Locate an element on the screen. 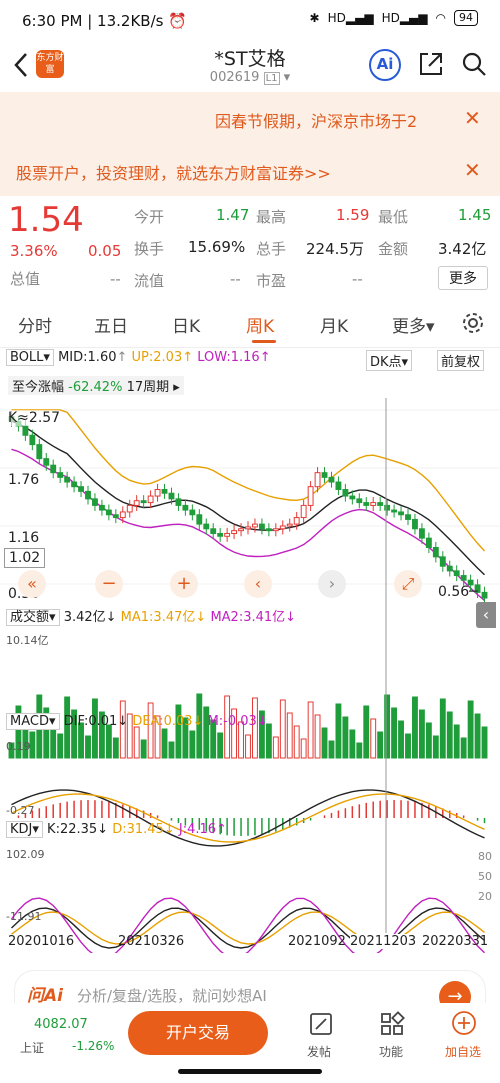 This screenshot has height=1083, width=500. zoom-out-icon: − is located at coordinates (109, 584).